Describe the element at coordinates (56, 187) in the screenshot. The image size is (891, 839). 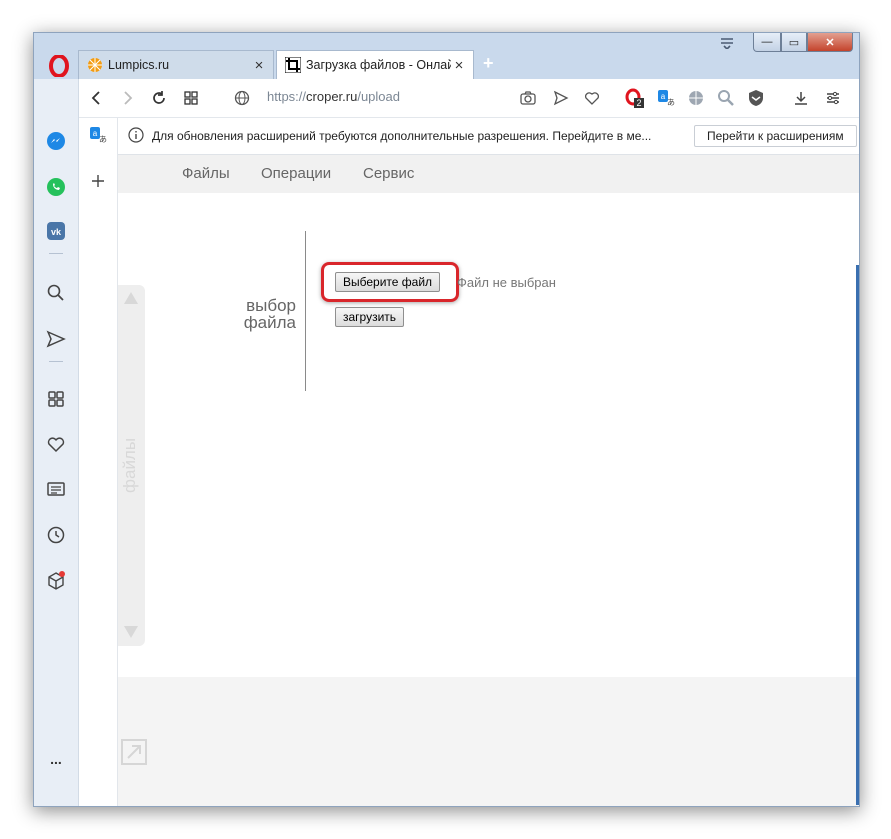
I see `whatsapp-icon` at that location.